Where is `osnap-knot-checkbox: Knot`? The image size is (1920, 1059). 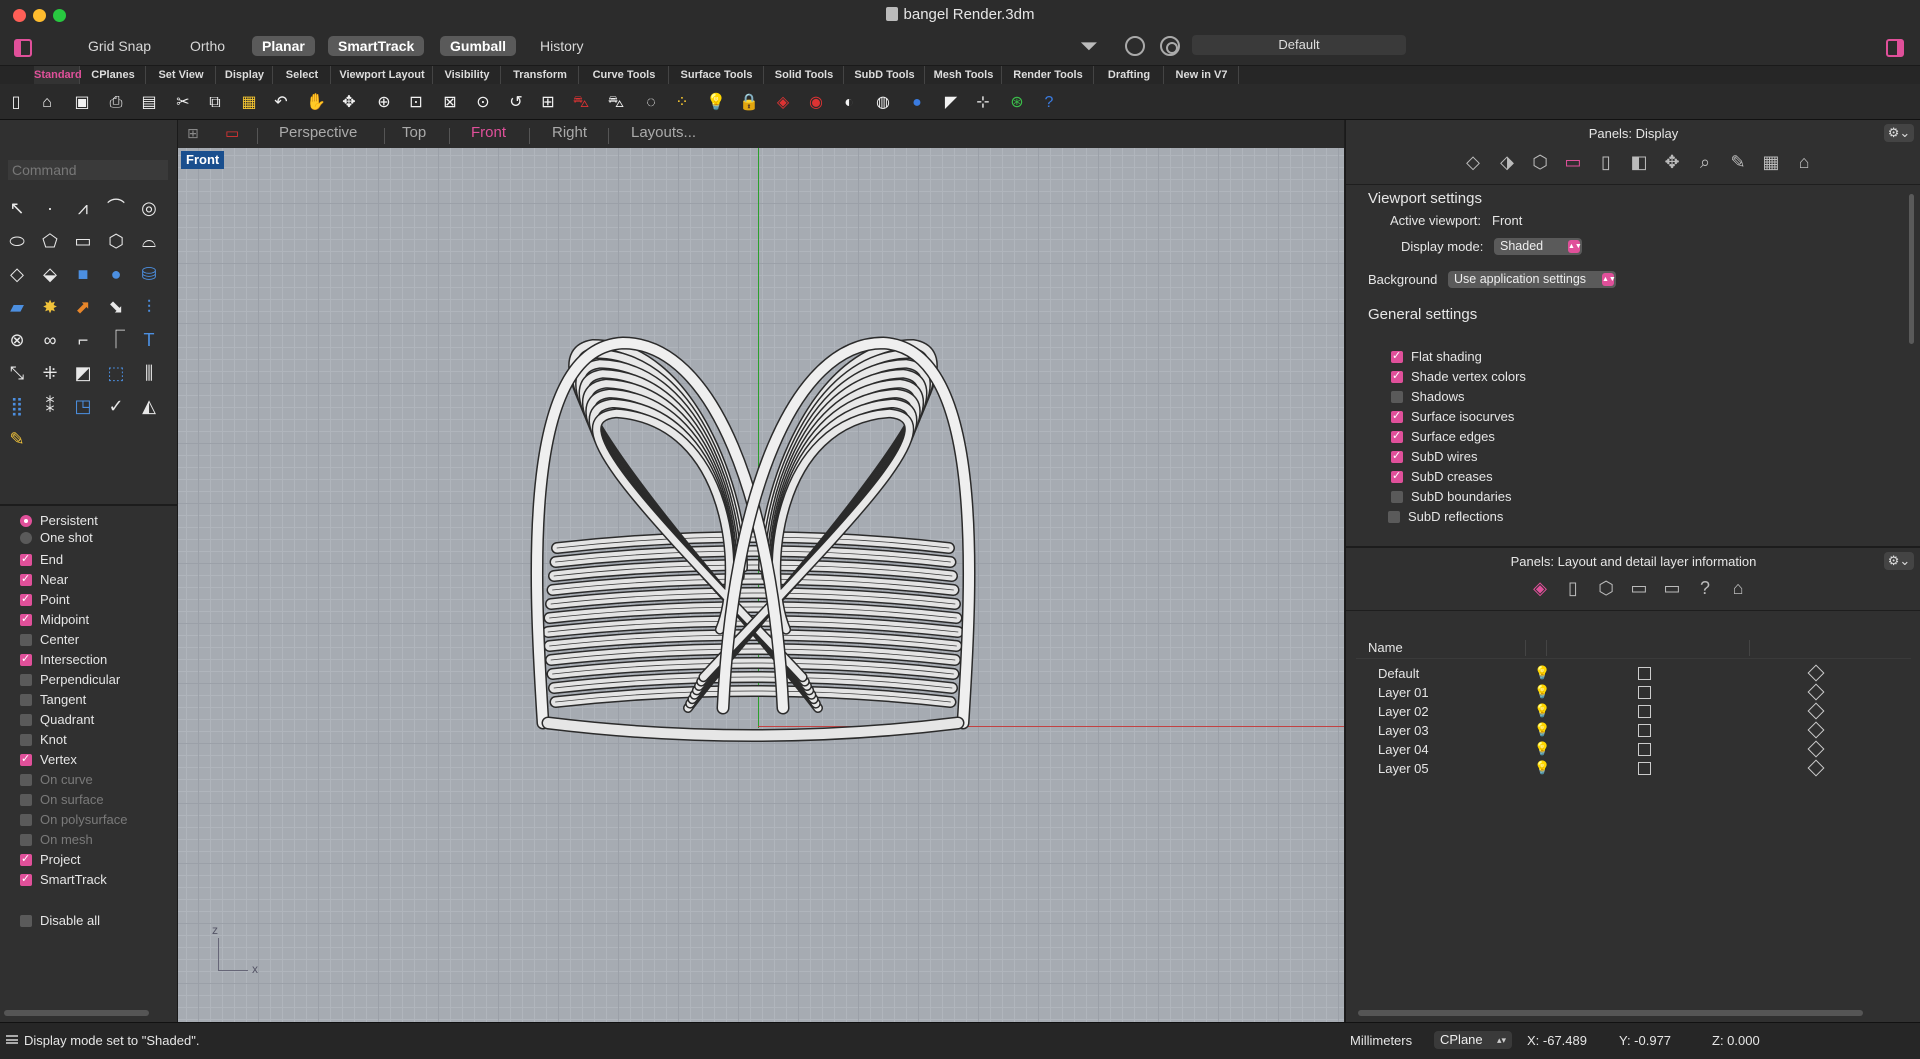 osnap-knot-checkbox: Knot is located at coordinates (43, 740).